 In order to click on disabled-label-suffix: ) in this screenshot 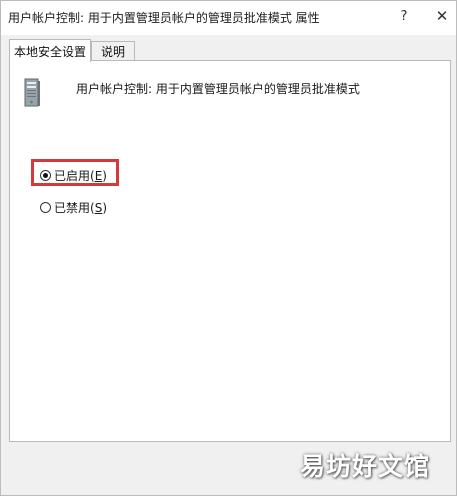, I will do `click(104, 207)`.